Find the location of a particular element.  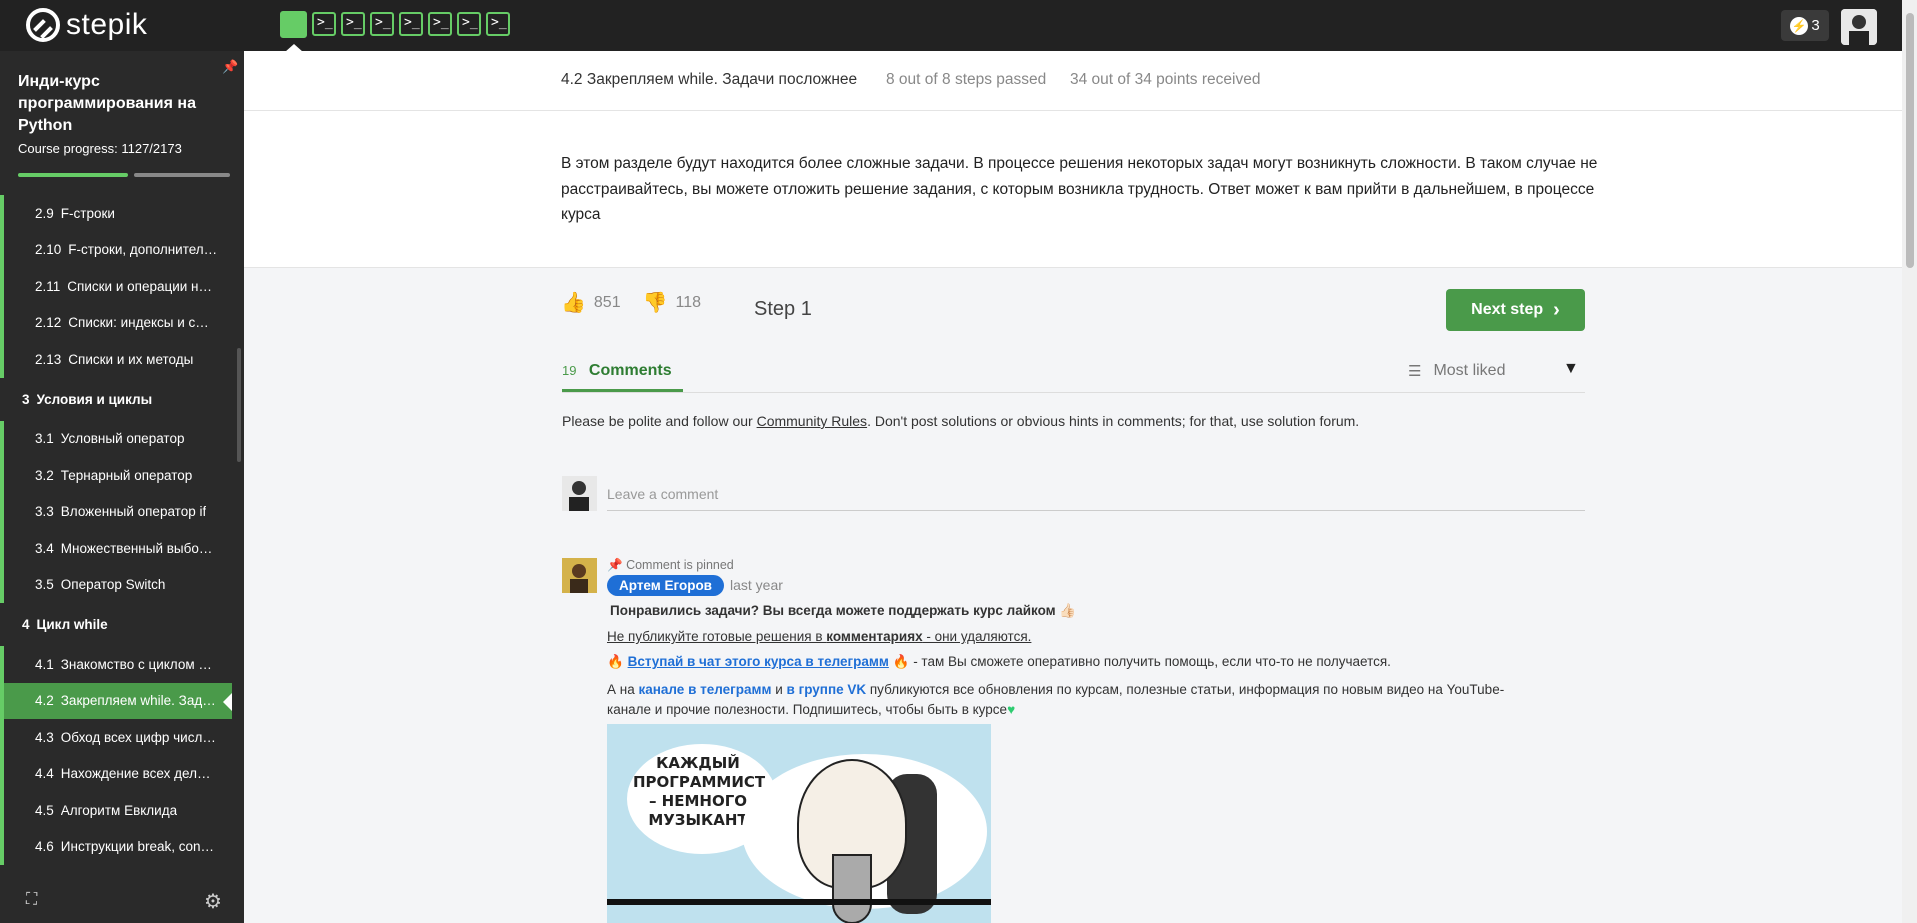

telegram-channel-link: канале в телеграмм is located at coordinates (704, 689).